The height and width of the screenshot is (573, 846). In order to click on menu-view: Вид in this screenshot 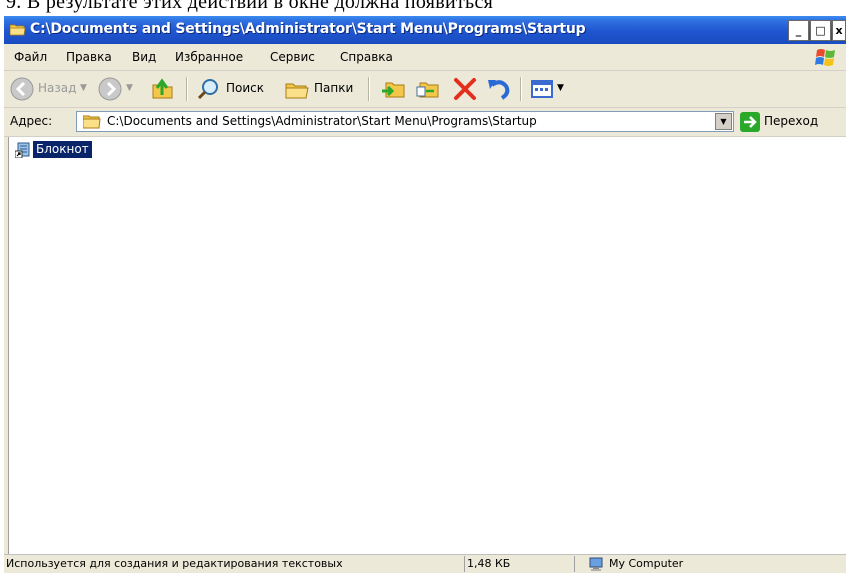, I will do `click(144, 57)`.